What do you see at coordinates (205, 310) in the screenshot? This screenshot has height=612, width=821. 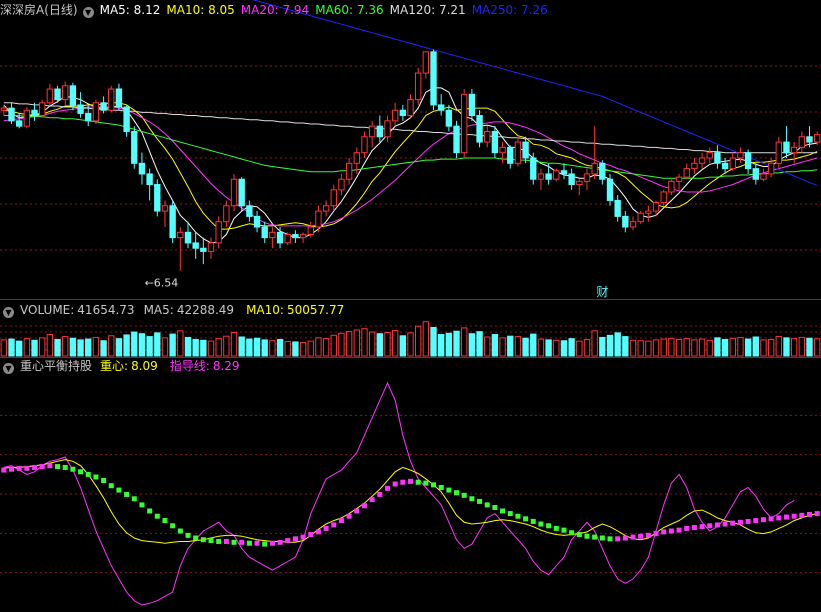 I see `volume-ma5-value: 42288.49` at bounding box center [205, 310].